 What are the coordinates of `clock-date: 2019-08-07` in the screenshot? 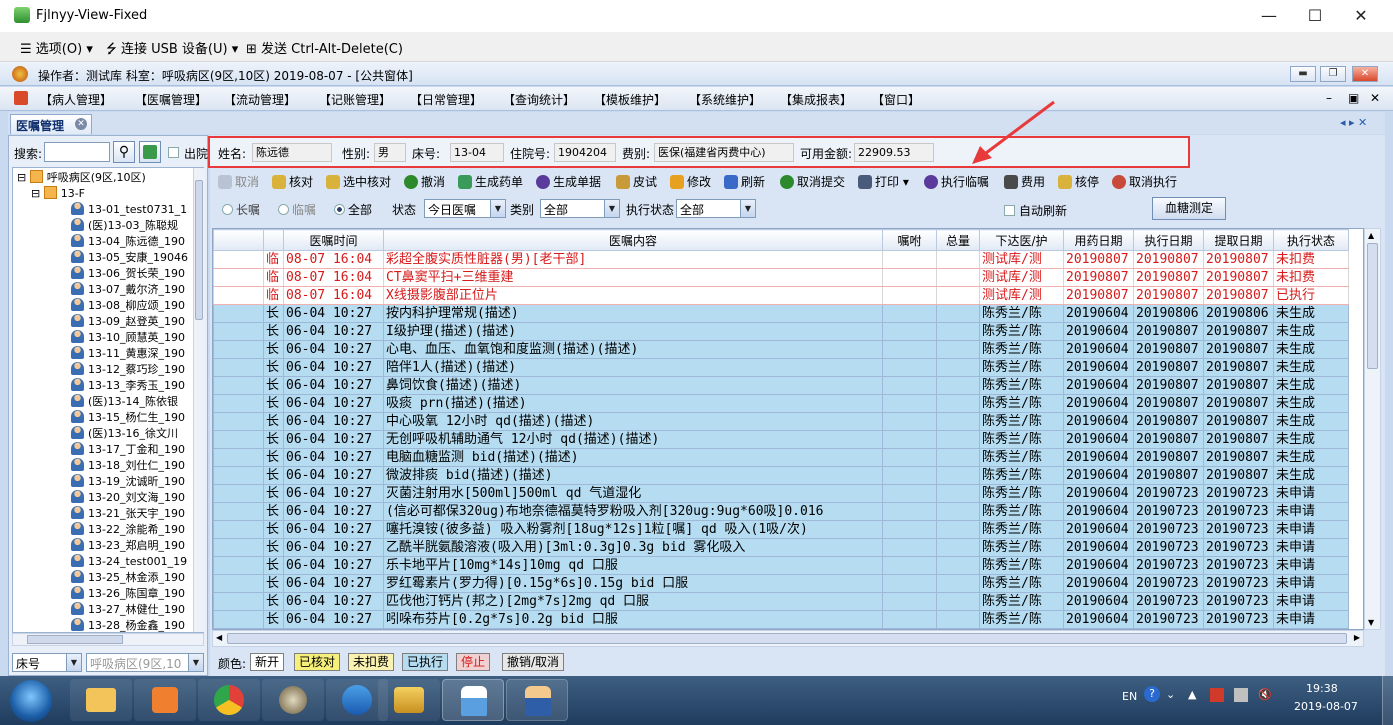 It's located at (1326, 706).